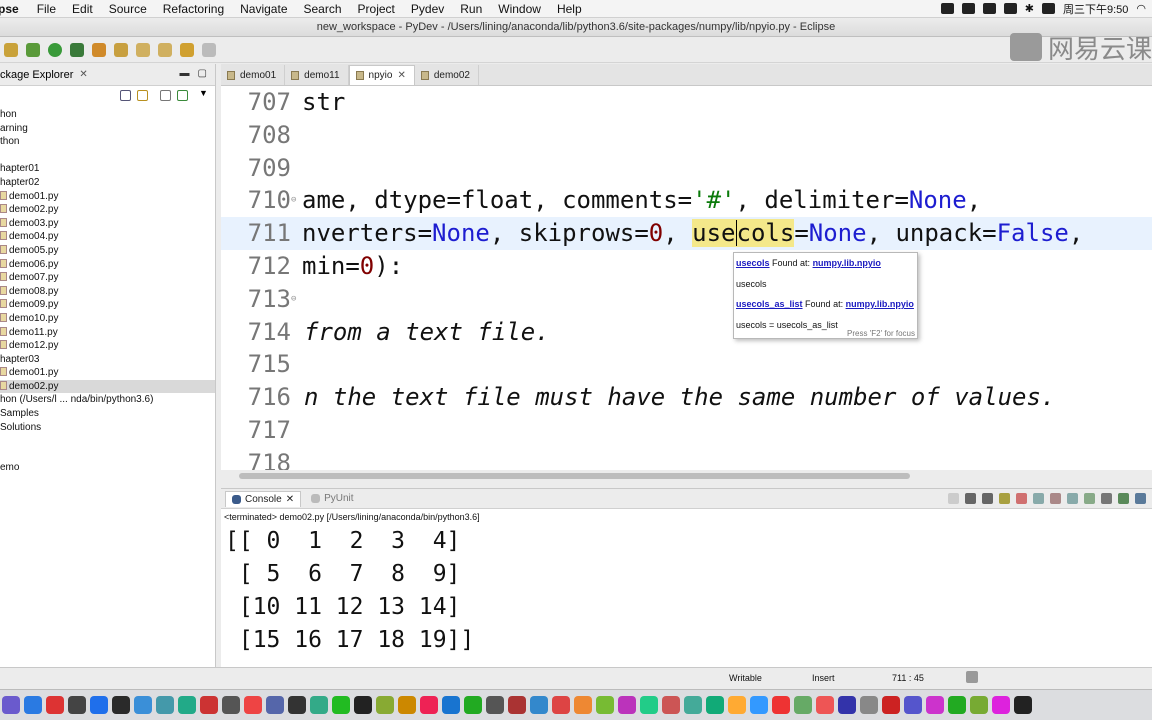 Image resolution: width=1152 pixels, height=720 pixels. What do you see at coordinates (182, 95) in the screenshot?
I see `tools-icon` at bounding box center [182, 95].